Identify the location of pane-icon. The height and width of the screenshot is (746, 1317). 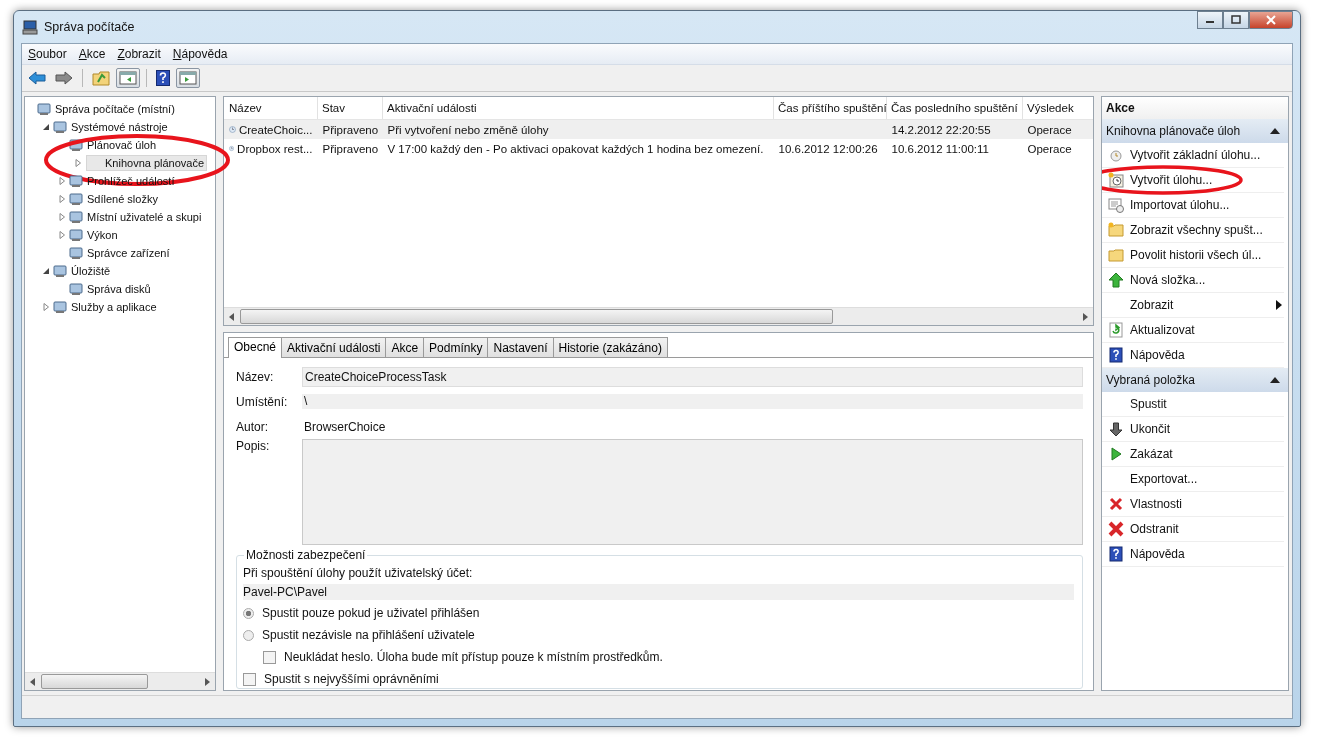
(128, 78).